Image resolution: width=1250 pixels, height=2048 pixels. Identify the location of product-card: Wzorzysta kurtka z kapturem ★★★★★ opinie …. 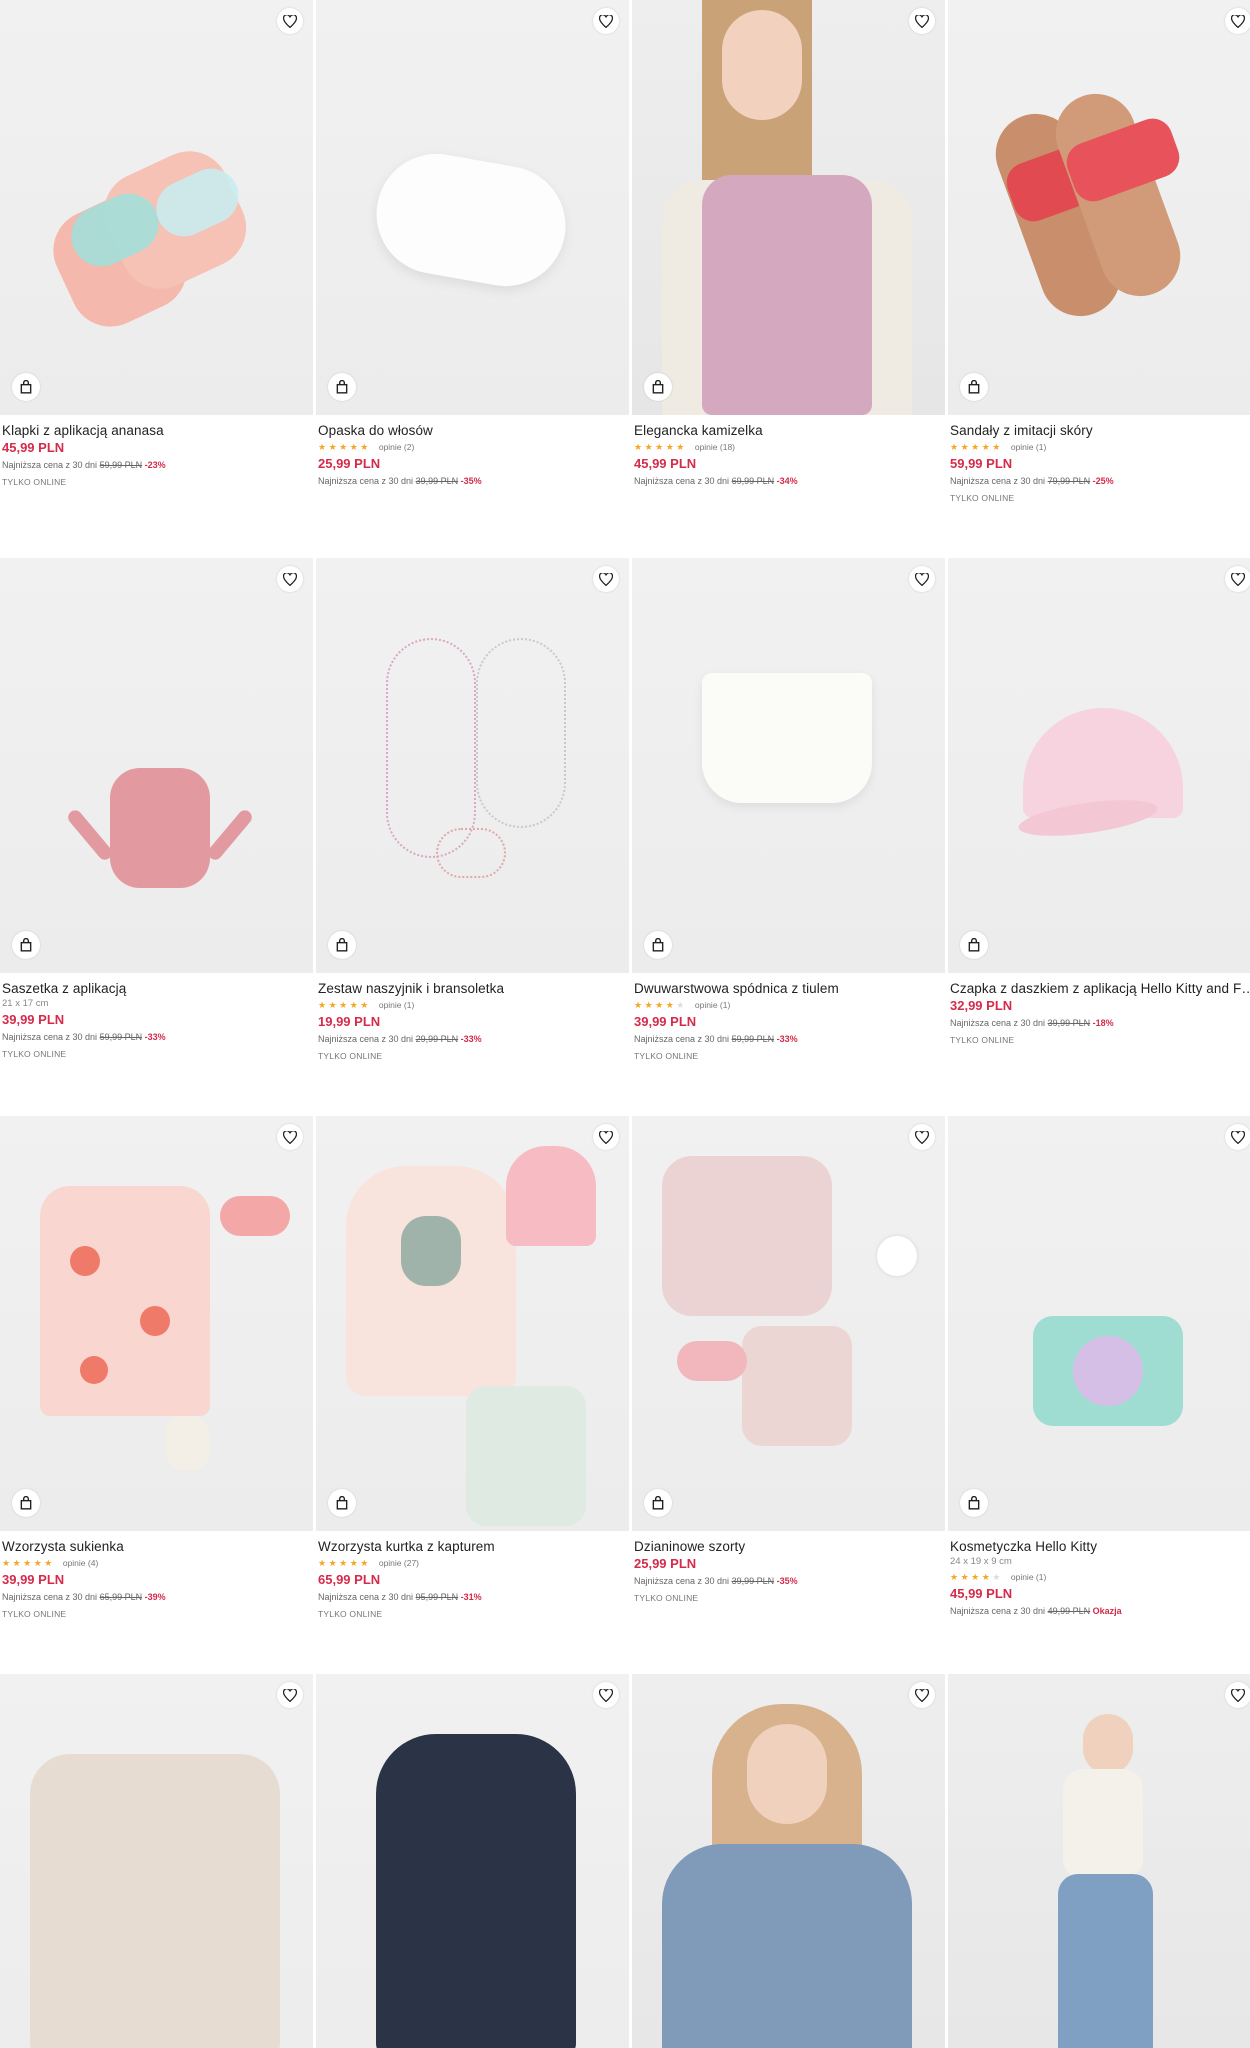
(472, 1369).